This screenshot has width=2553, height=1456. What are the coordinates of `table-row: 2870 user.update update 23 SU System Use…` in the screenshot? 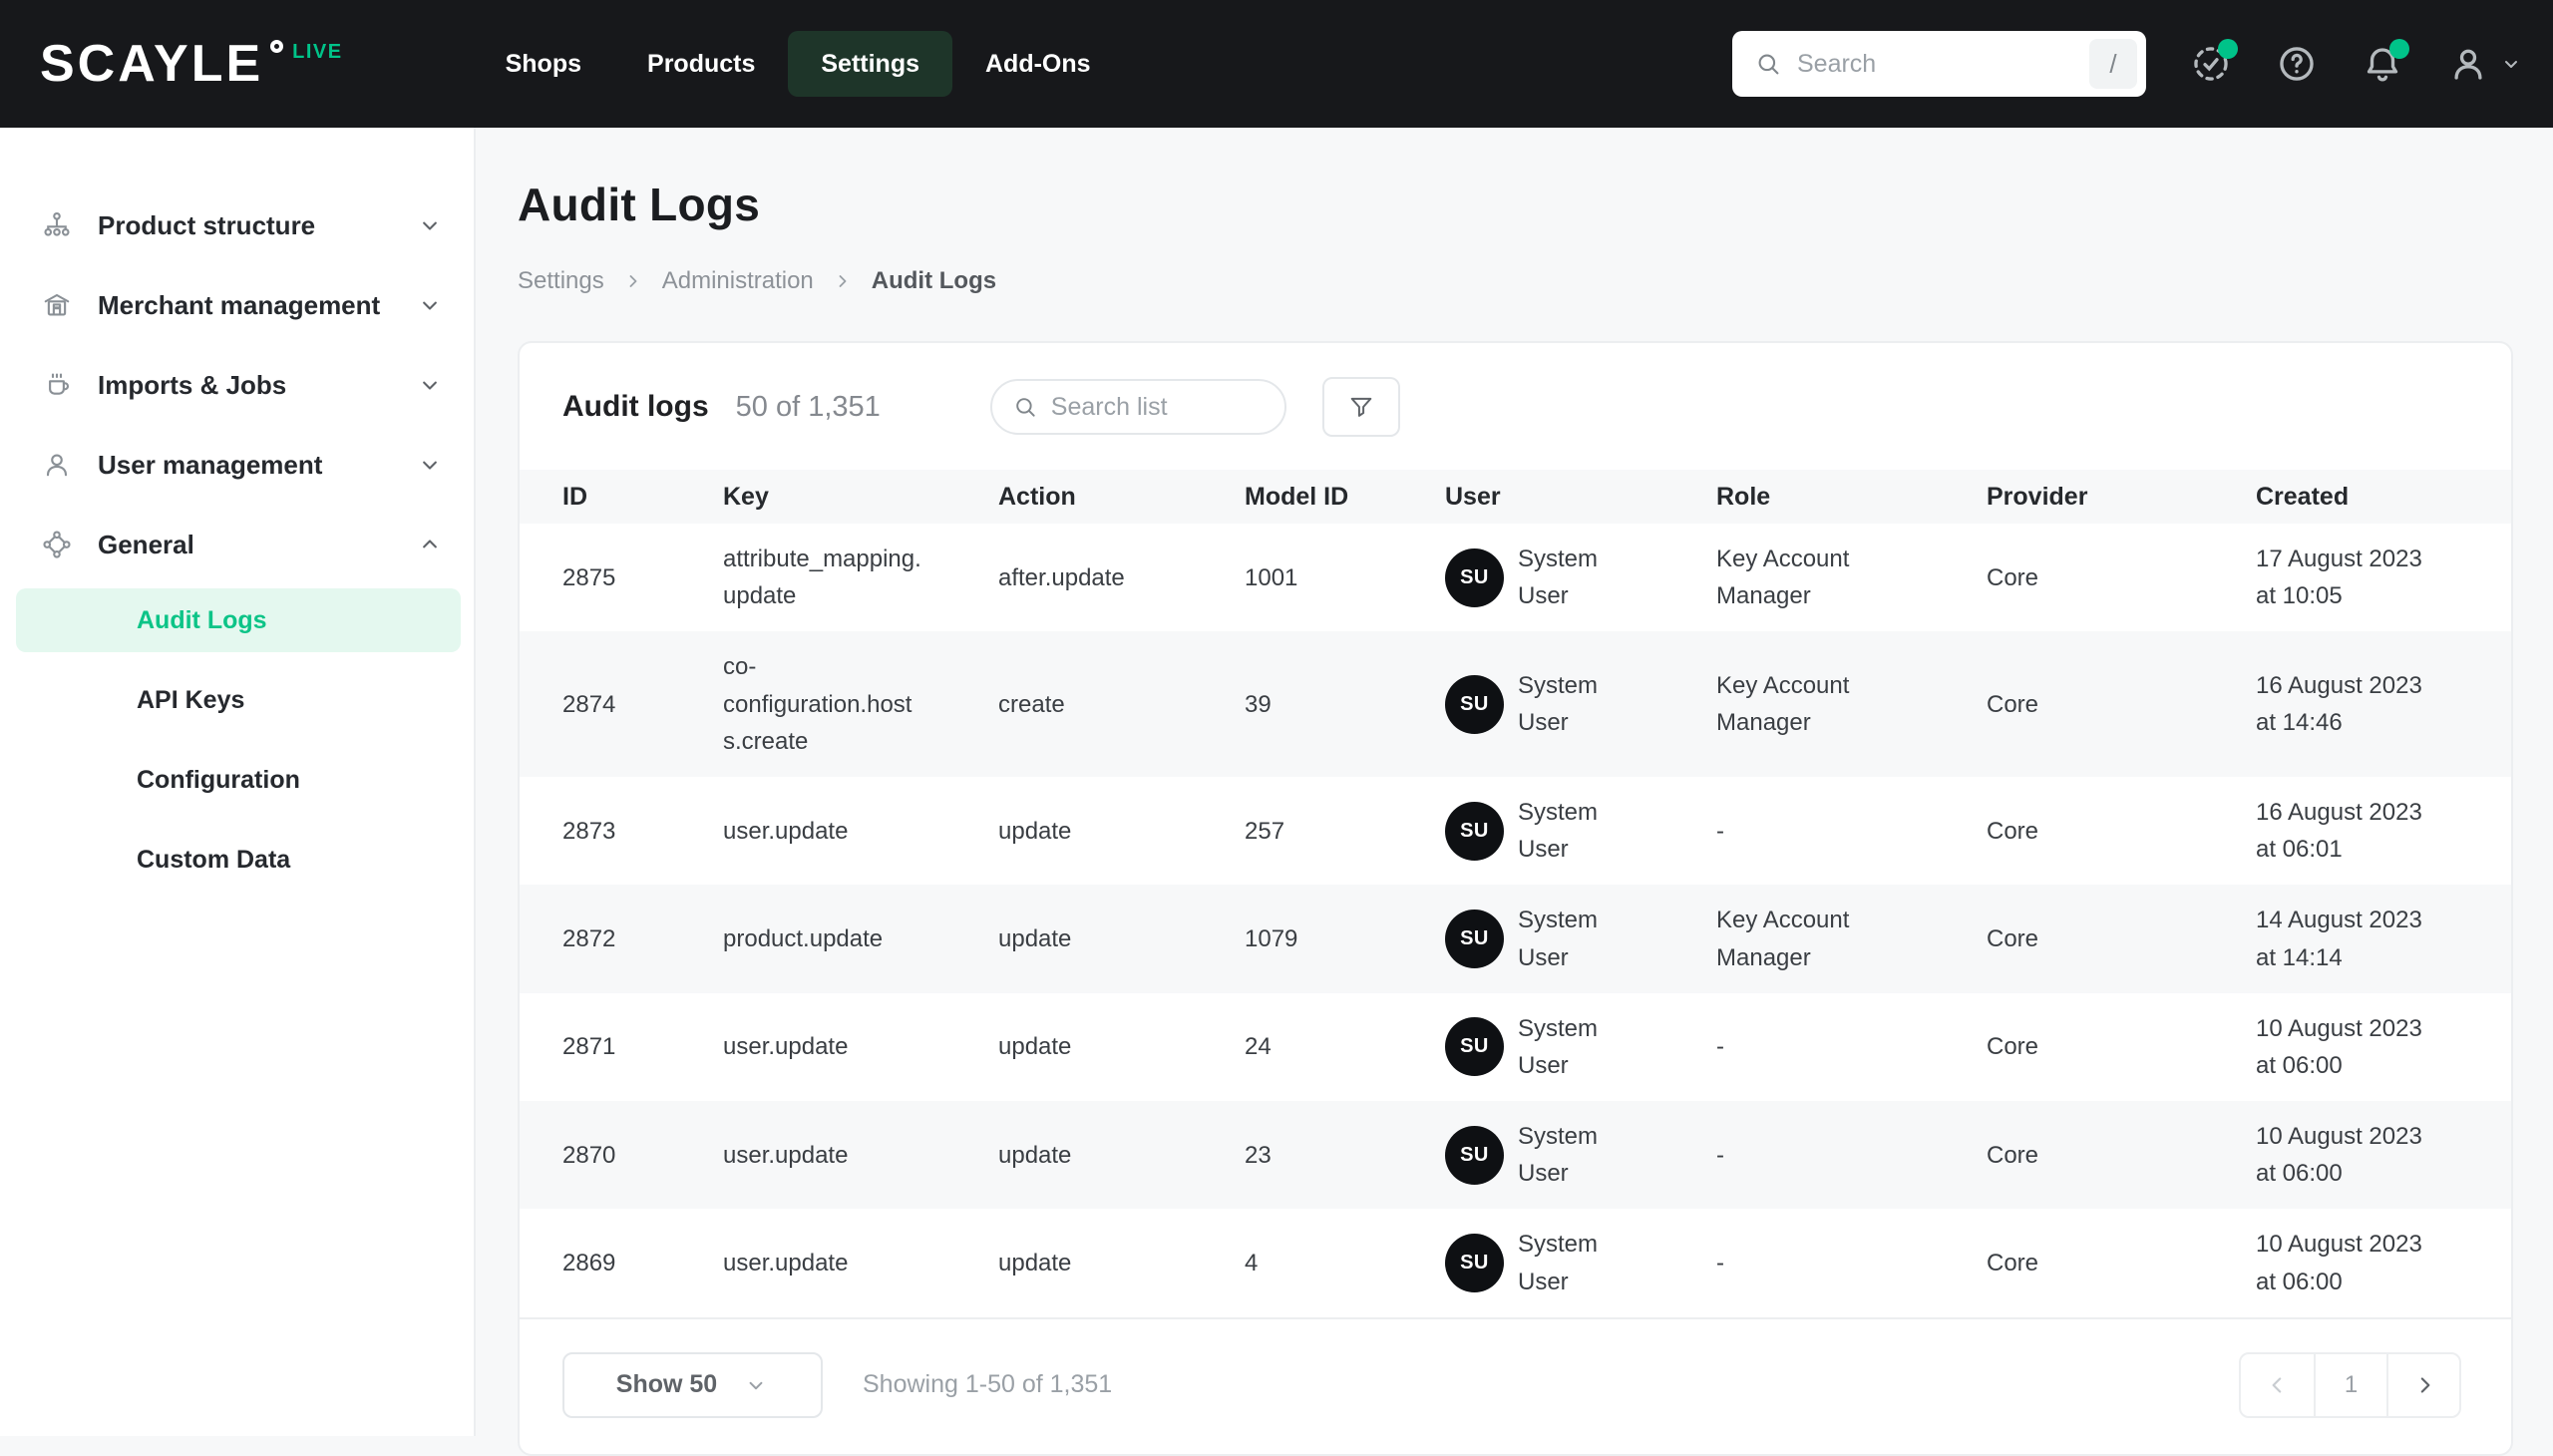 It's located at (1516, 1155).